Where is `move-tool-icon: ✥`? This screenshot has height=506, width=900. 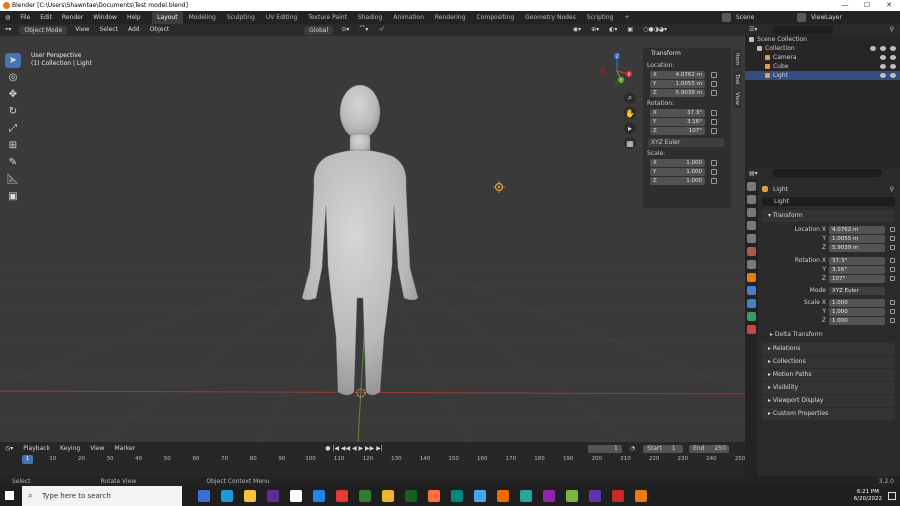 move-tool-icon: ✥ is located at coordinates (13, 94).